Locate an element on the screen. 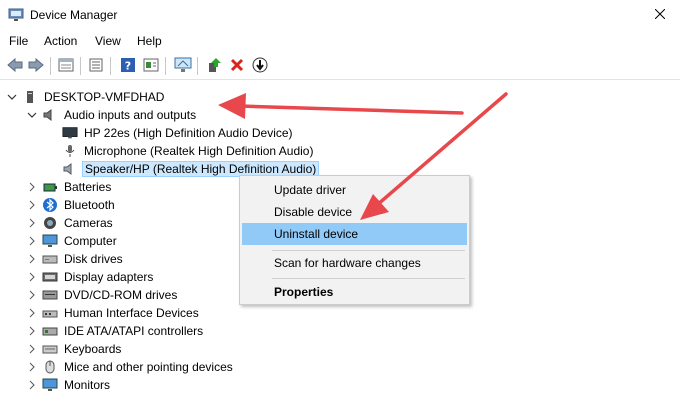  ide-controller-icon is located at coordinates (50, 331).